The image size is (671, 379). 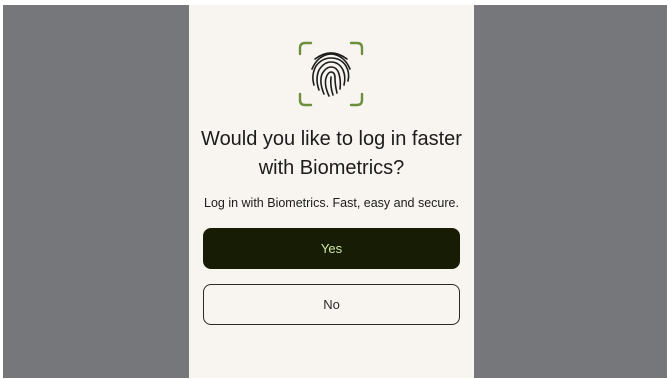 I want to click on fingerprint-icon, so click(x=331, y=74).